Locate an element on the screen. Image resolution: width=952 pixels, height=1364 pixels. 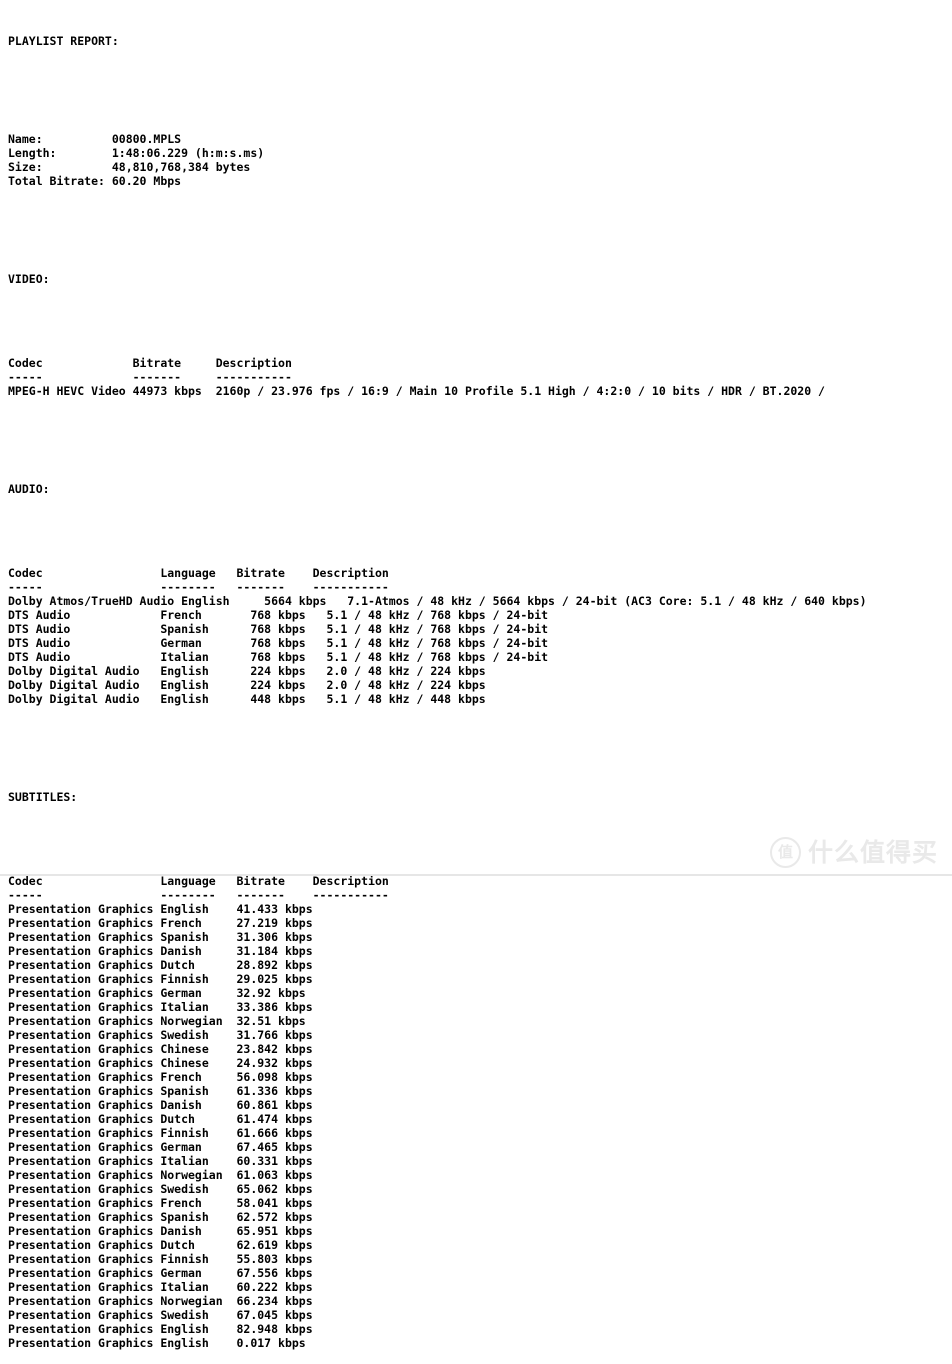
table-row: Presentation Graphics German 67.556 kbps is located at coordinates (171, 1273).